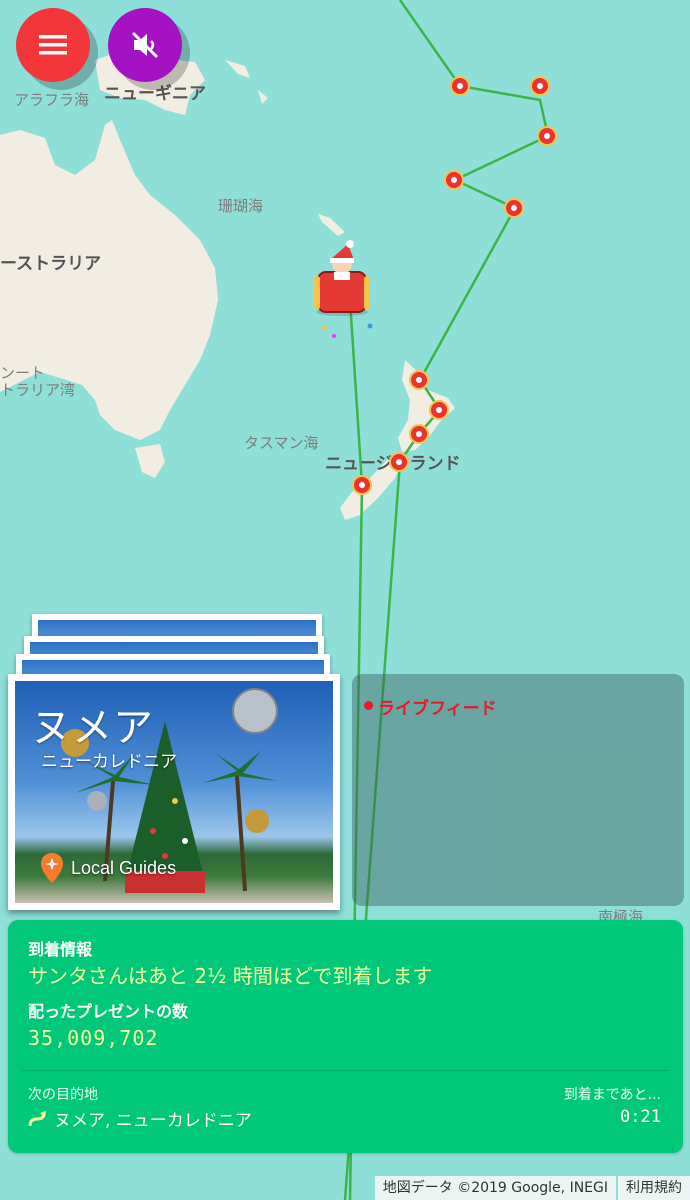  I want to click on next-destination-label: 次の目的地, so click(63, 1095).